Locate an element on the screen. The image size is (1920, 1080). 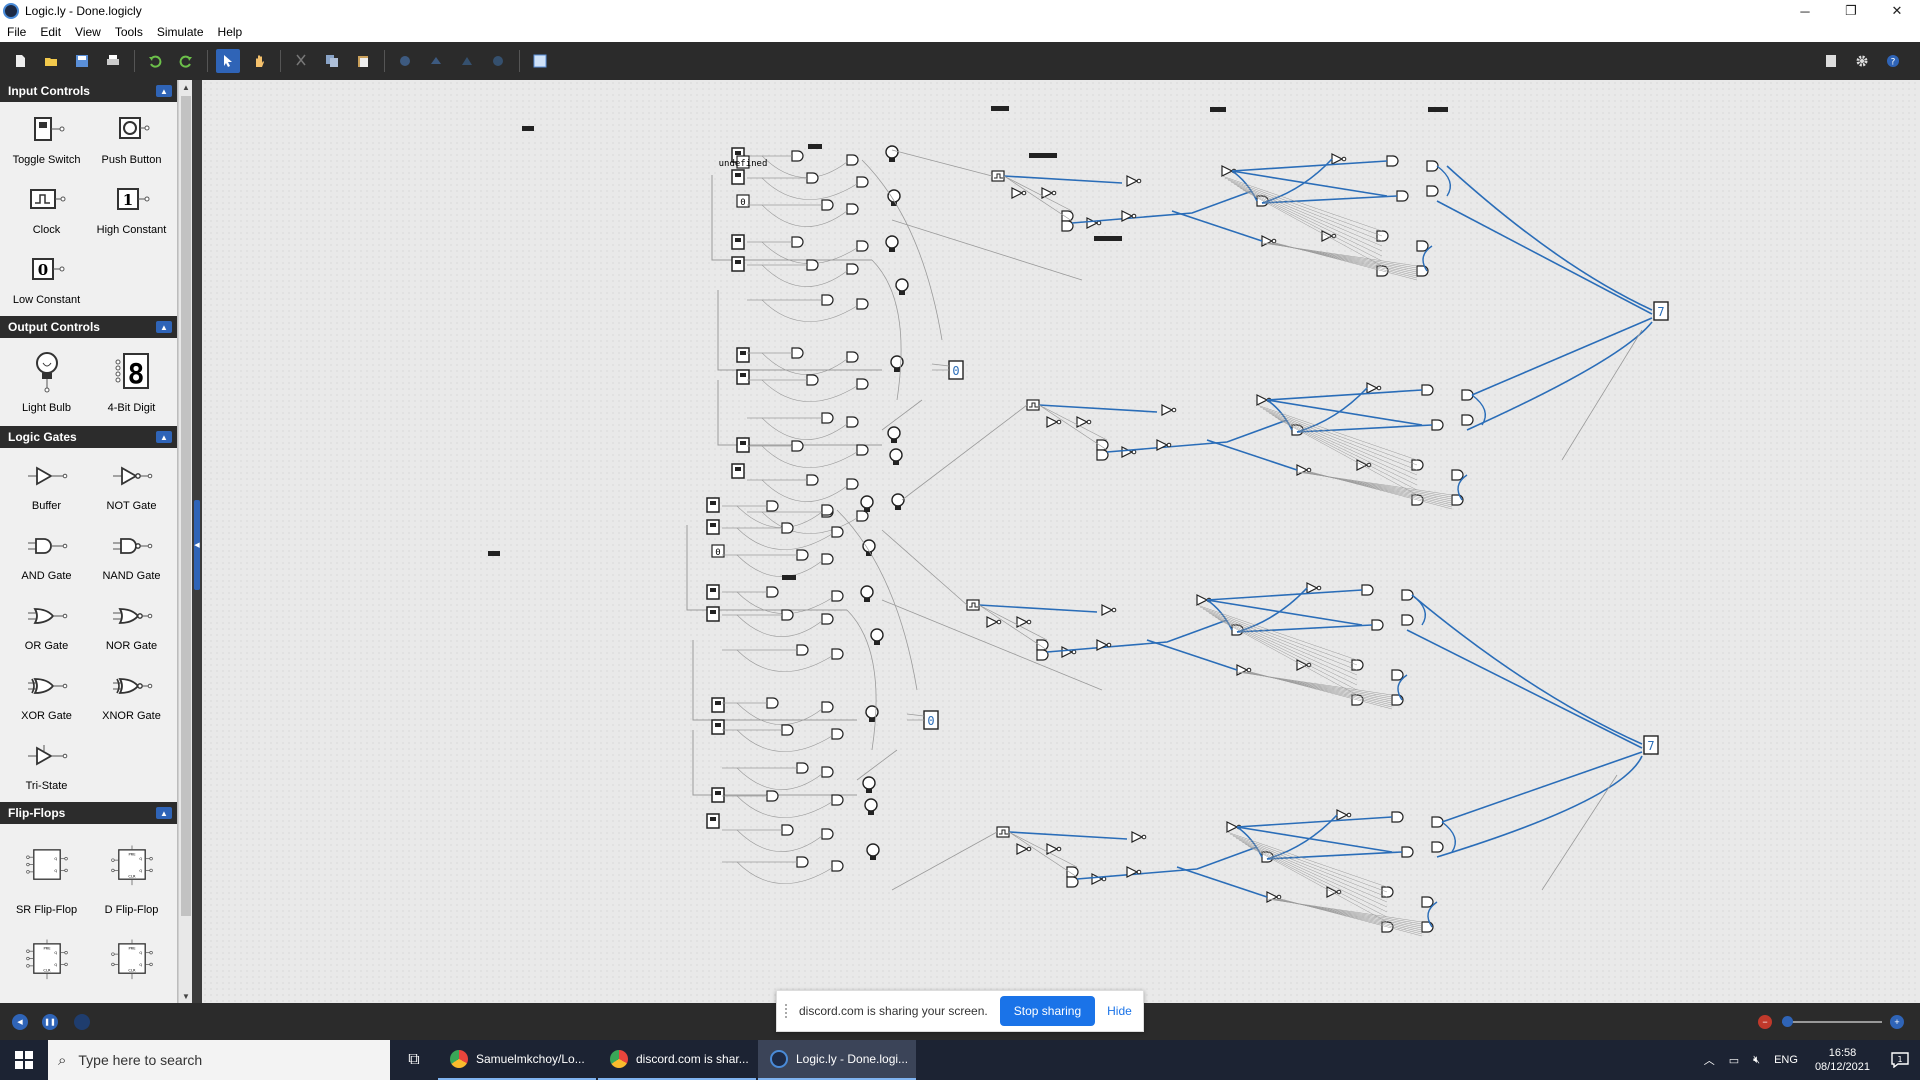
menu-file: File is located at coordinates (16, 32).